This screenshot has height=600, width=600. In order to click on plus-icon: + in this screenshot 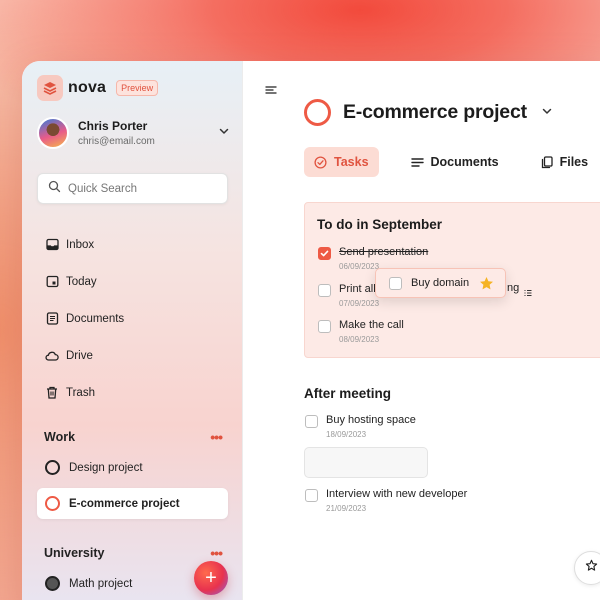, I will do `click(211, 577)`.